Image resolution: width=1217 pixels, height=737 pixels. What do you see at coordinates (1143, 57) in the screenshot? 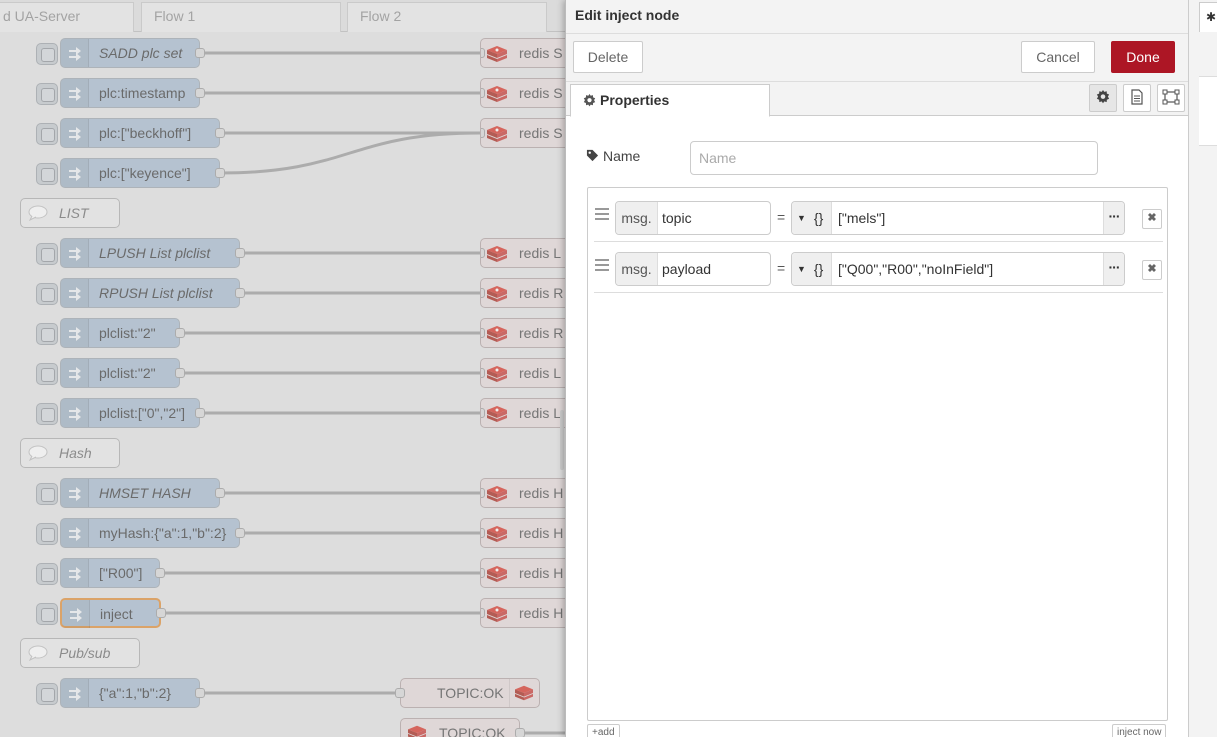
I see `done-button: Done` at bounding box center [1143, 57].